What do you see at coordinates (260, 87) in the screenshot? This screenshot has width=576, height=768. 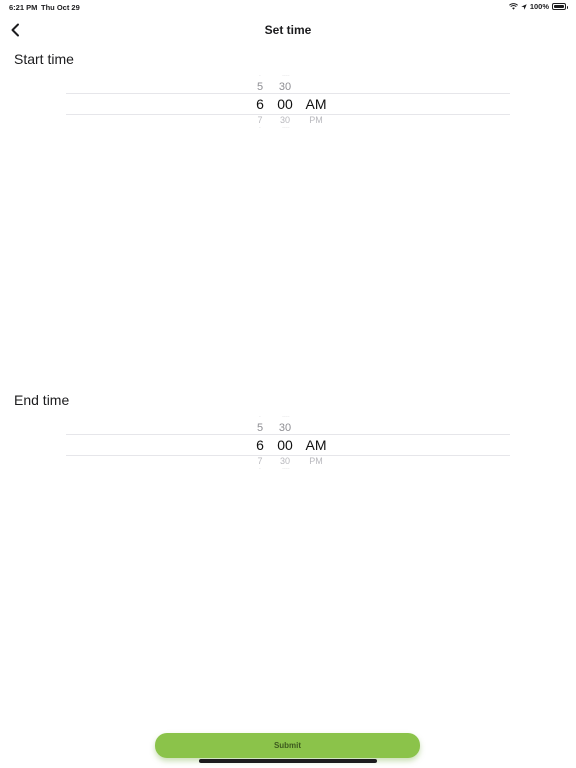 I see `start-hour-option: 5` at bounding box center [260, 87].